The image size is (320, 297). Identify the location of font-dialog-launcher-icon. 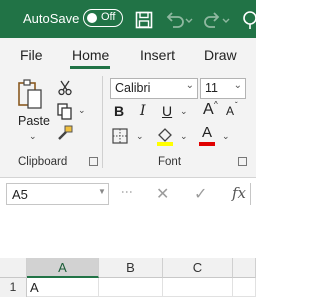
(242, 161).